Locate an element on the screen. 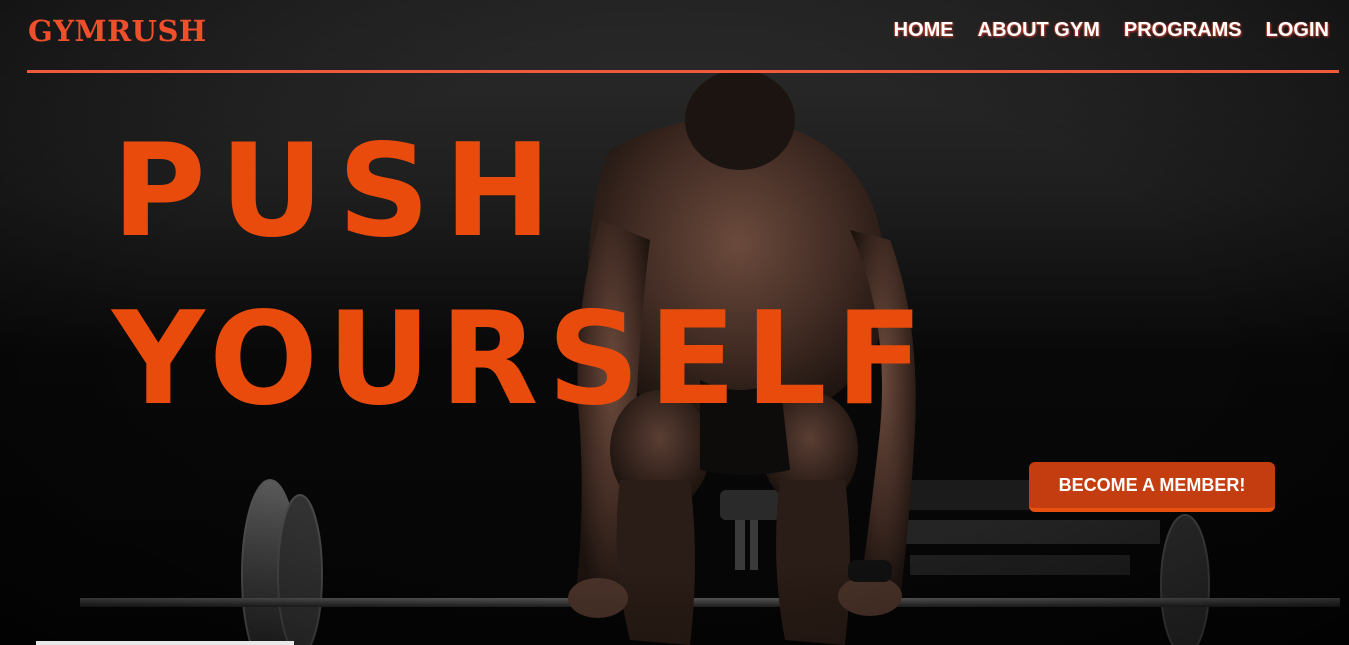 Image resolution: width=1349 pixels, height=645 pixels. headline-line-1: PUSH is located at coordinates (339, 191).